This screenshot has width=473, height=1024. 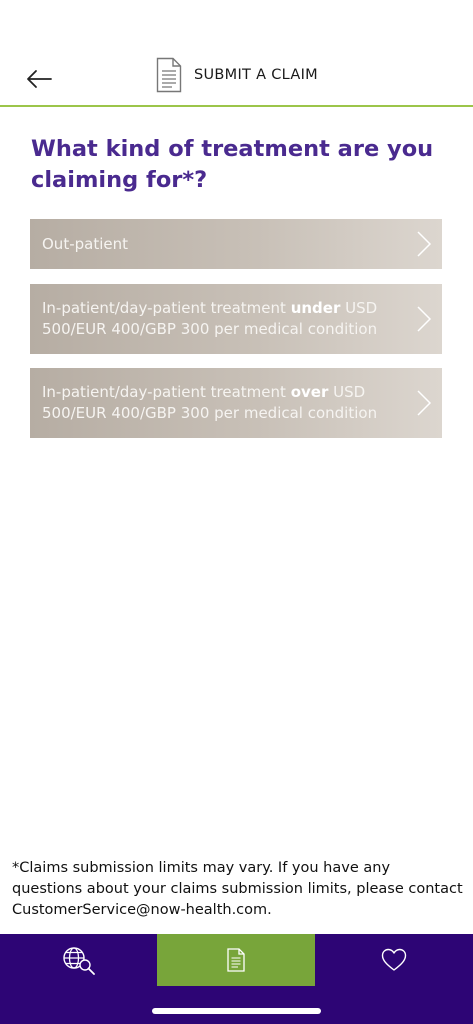 I want to click on option-out-patient: Out-patient, so click(x=236, y=244).